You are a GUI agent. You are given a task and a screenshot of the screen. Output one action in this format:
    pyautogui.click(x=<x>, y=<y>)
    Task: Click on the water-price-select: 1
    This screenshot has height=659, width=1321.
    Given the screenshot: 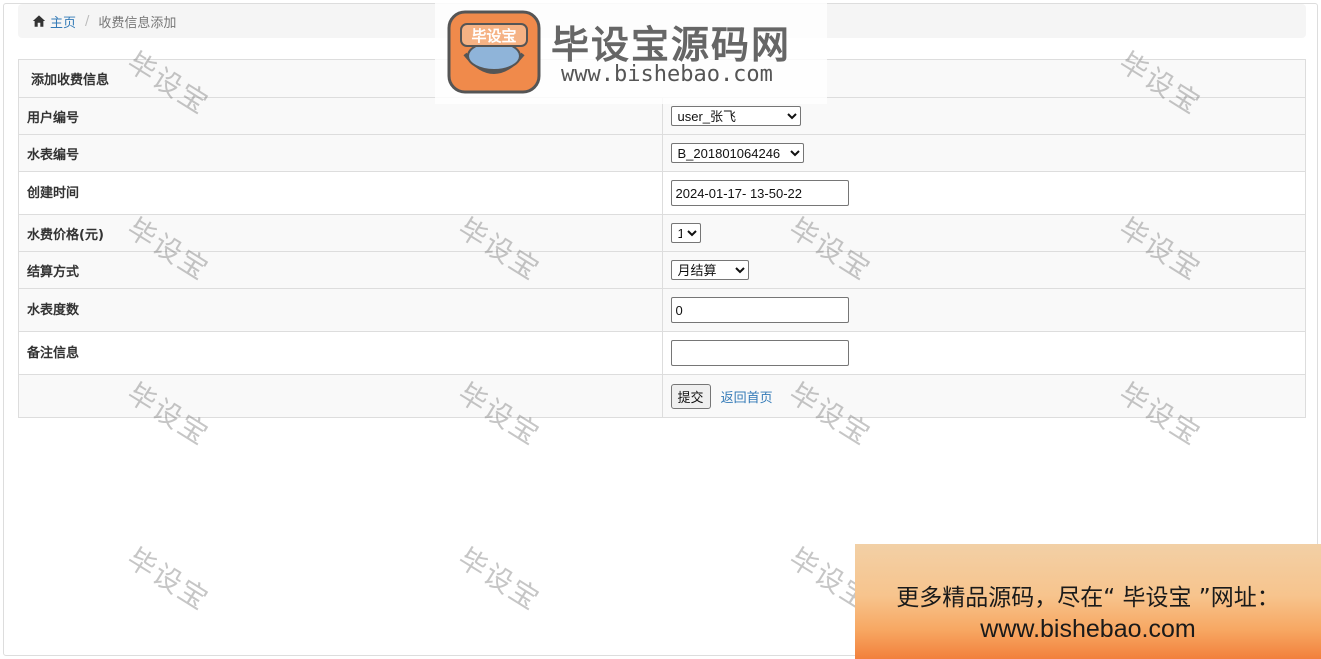 What is the action you would take?
    pyautogui.click(x=685, y=233)
    